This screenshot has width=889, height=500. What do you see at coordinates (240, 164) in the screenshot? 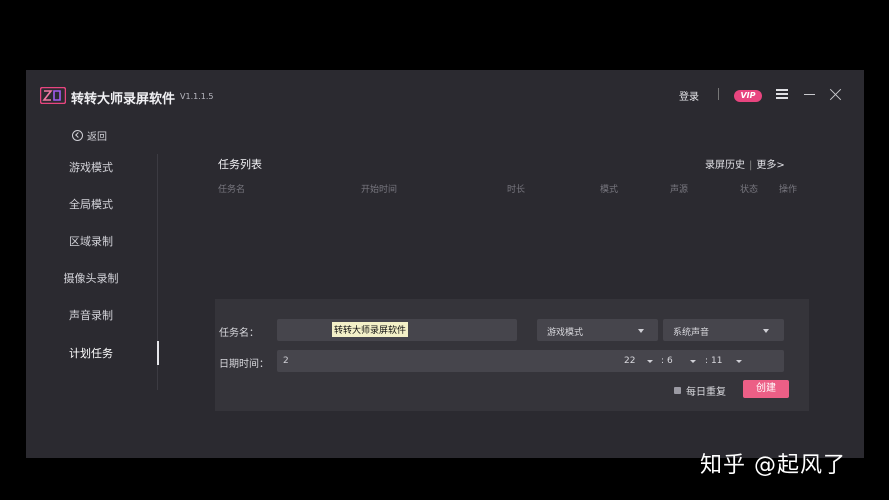
I see `task-list-title: 任务列表` at bounding box center [240, 164].